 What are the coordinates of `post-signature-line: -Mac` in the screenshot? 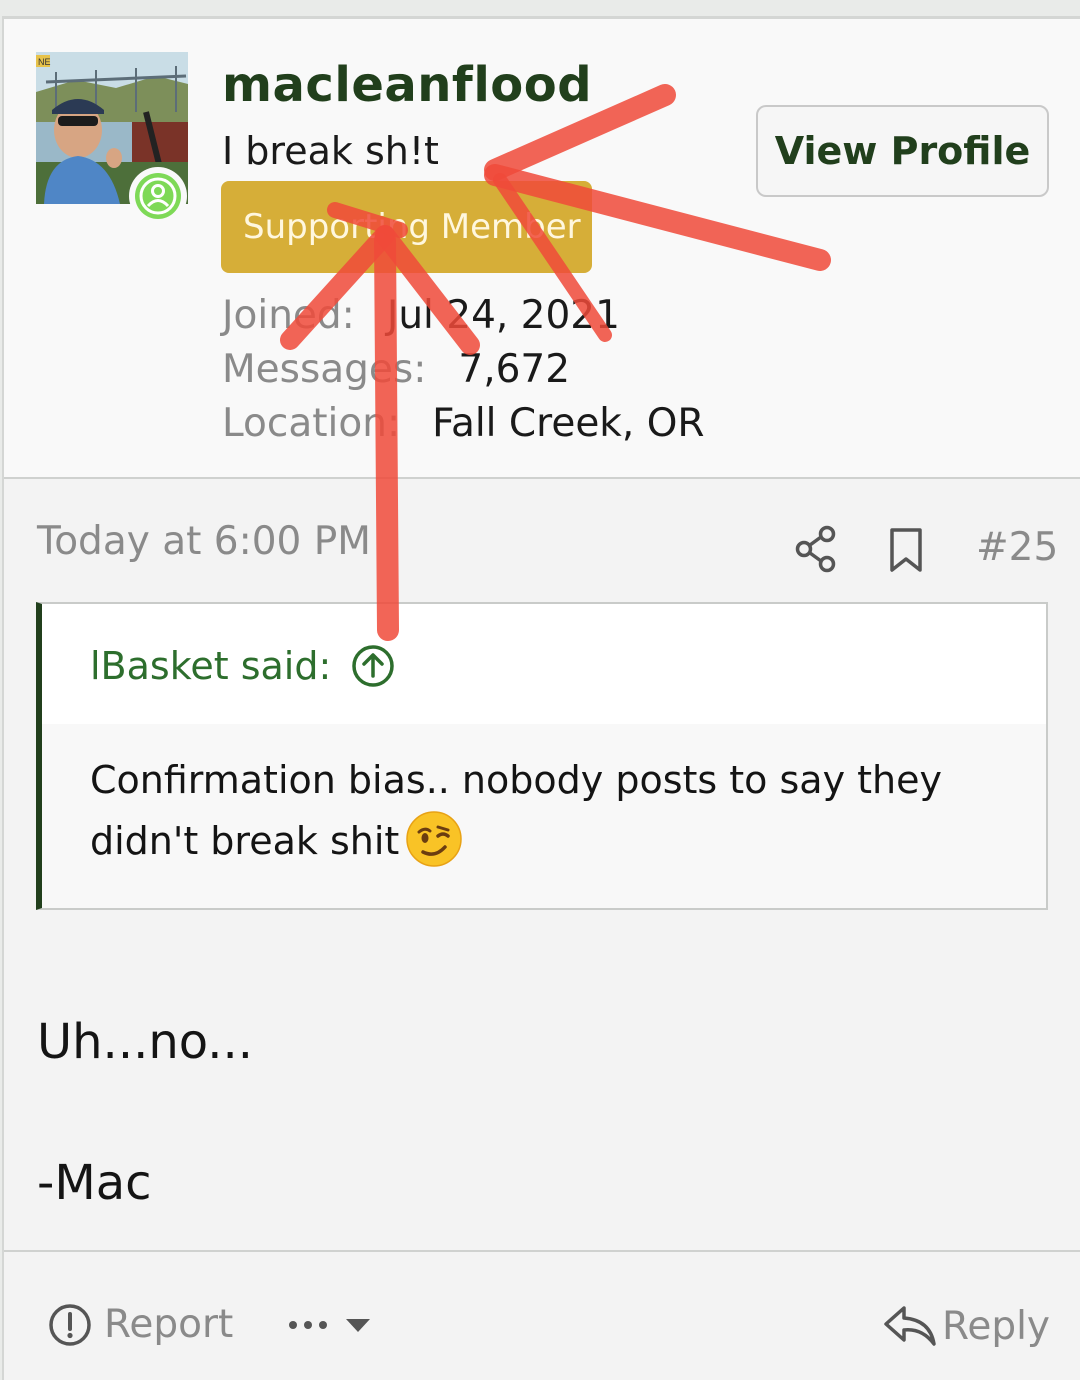 It's located at (94, 1183).